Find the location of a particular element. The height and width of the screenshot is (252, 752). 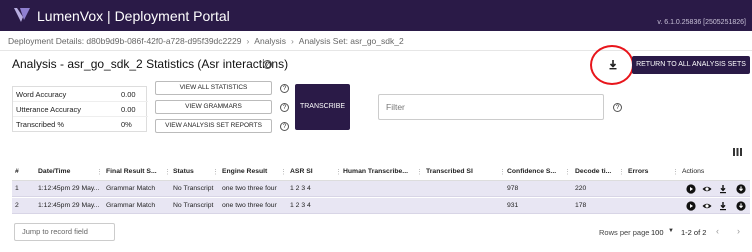

lumenvox-logo-icon is located at coordinates (22, 15).